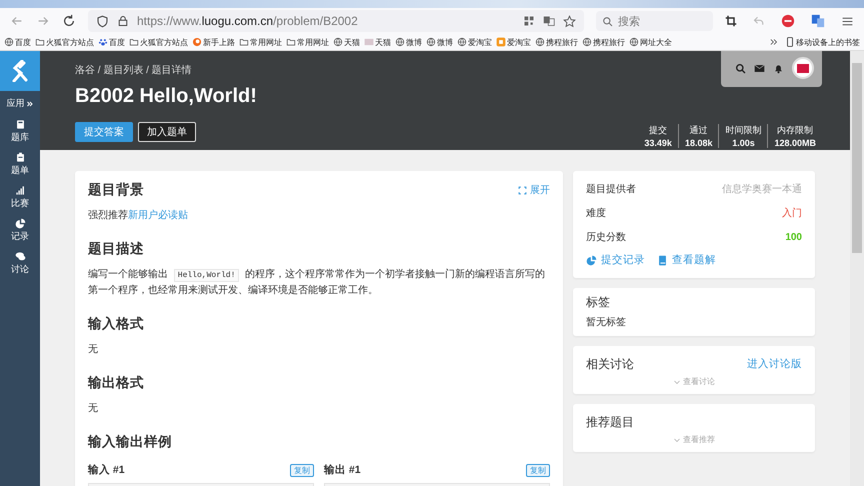 The width and height of the screenshot is (864, 486). Describe the element at coordinates (606, 237) in the screenshot. I see `info-label: 历史分数` at that location.